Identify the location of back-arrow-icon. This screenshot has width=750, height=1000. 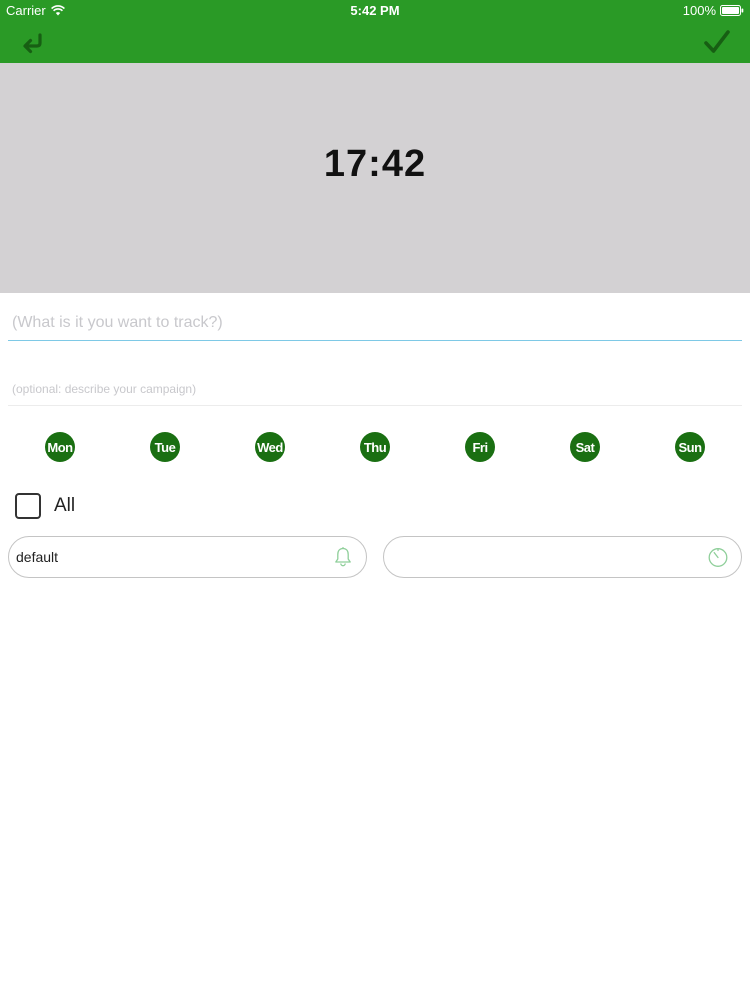
(32, 43).